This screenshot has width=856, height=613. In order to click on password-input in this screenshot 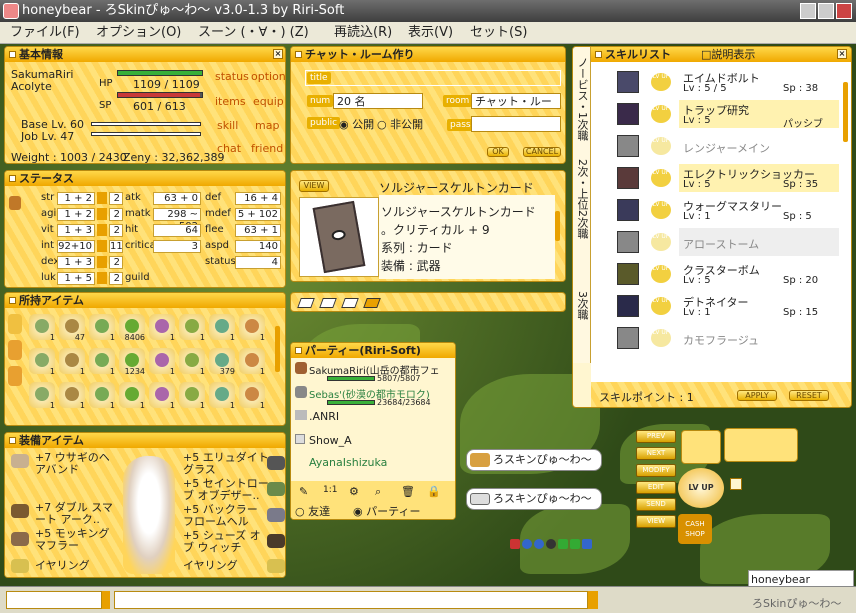, I will do `click(516, 124)`.